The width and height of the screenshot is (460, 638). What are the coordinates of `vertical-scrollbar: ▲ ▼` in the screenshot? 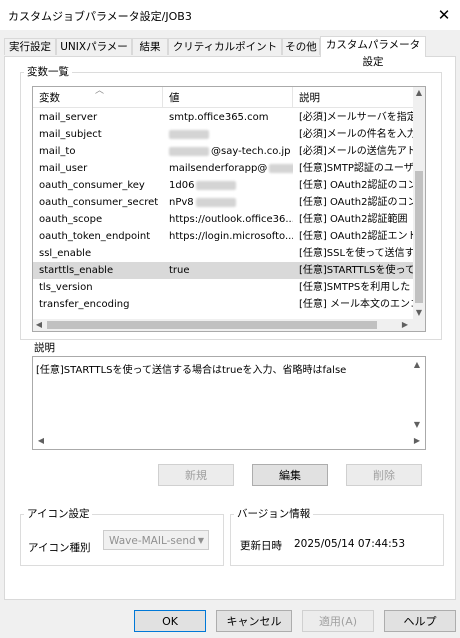 It's located at (419, 203).